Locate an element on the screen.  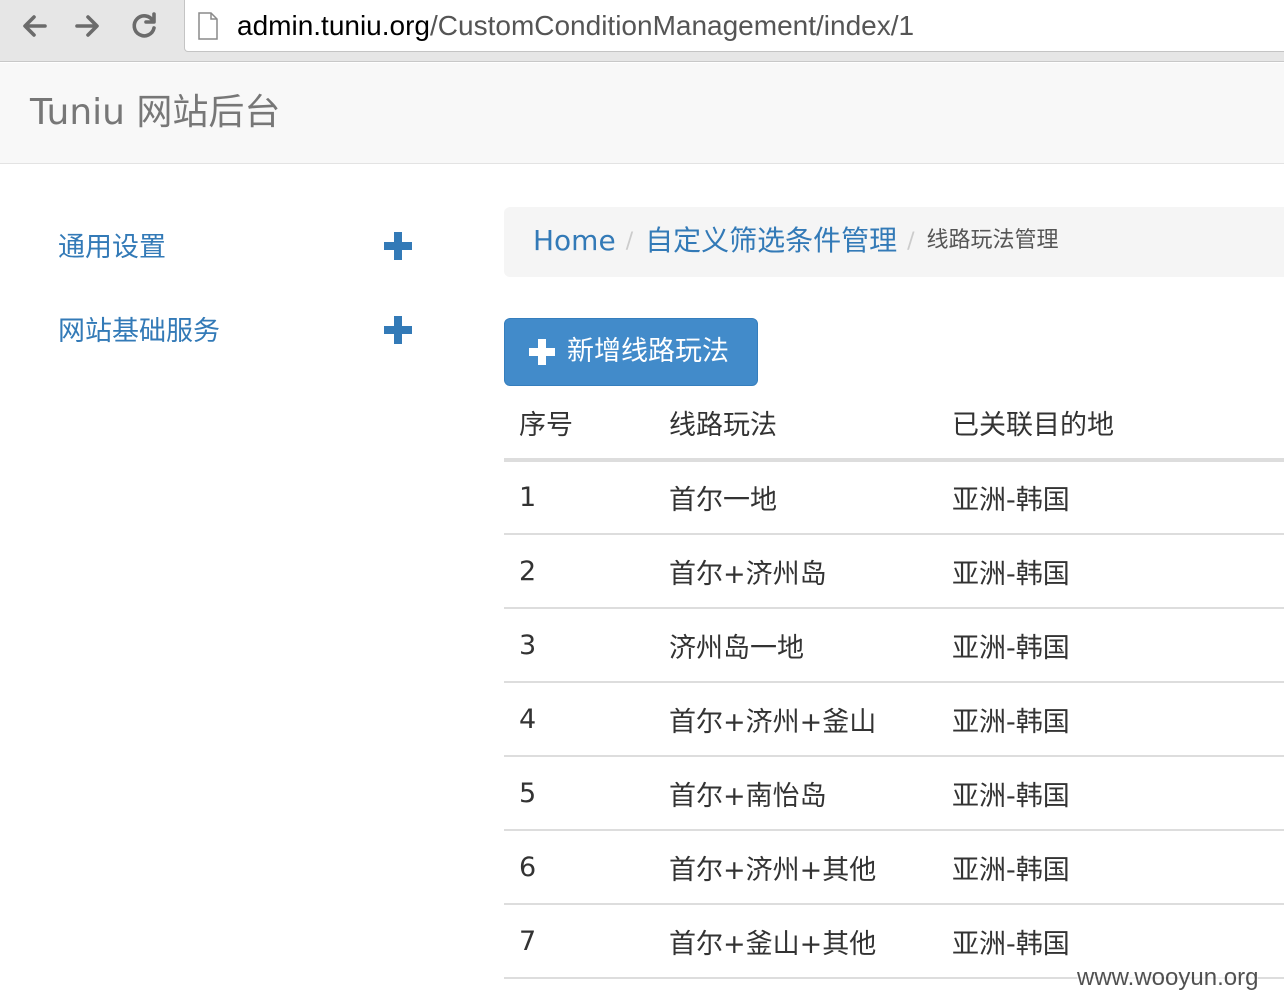
table-row: 5 首尔+南怡岛 亚洲-韩国 is located at coordinates (894, 793).